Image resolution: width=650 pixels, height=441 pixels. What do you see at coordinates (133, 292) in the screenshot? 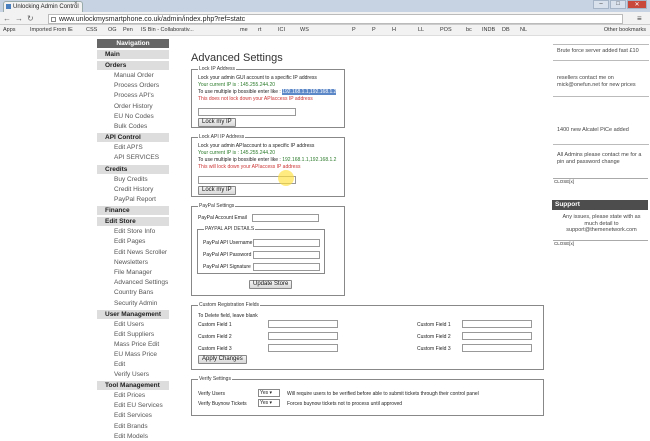
I see `sidebar-item-country-bans: Country Bans` at bounding box center [133, 292].